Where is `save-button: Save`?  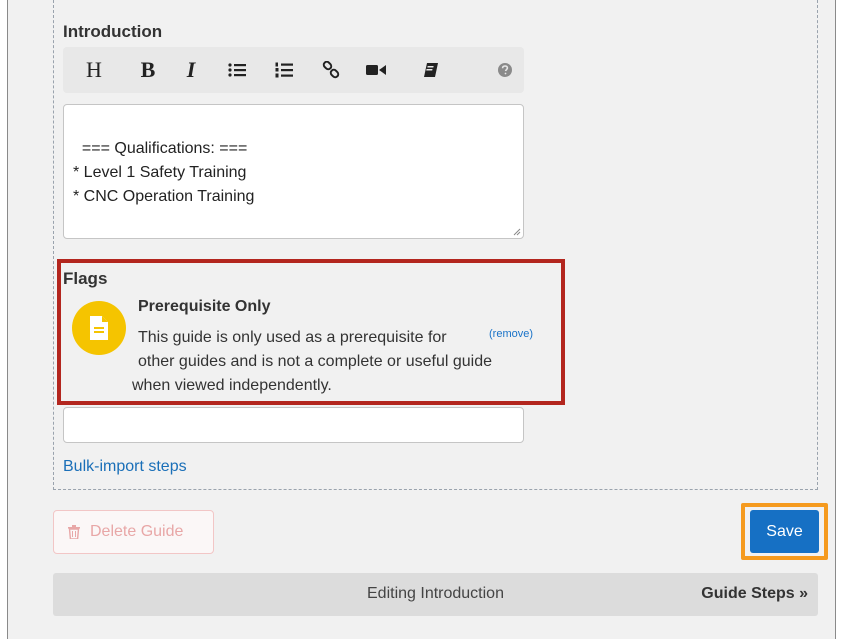
save-button: Save is located at coordinates (784, 531).